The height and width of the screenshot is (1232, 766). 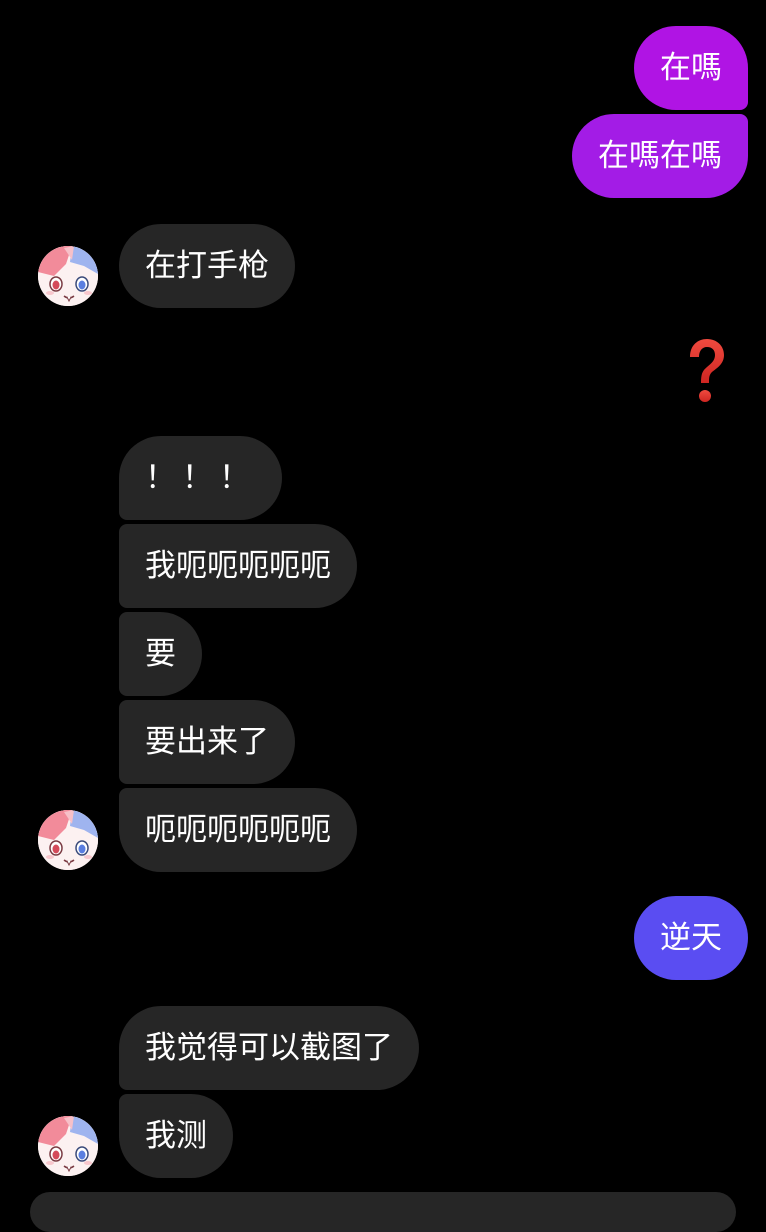 I want to click on message-composer, so click(x=383, y=1212).